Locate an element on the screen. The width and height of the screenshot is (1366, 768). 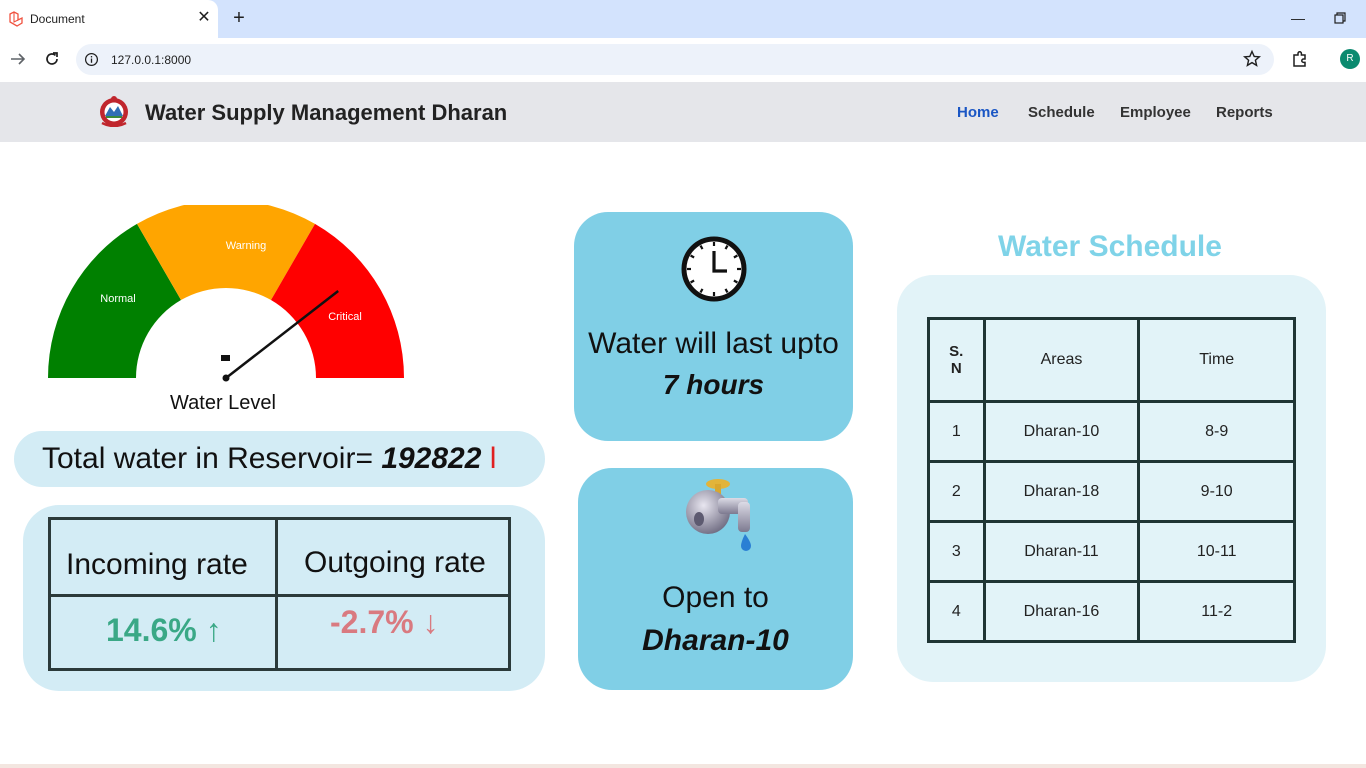
cell-area: Dharan-18 is located at coordinates (1061, 491).